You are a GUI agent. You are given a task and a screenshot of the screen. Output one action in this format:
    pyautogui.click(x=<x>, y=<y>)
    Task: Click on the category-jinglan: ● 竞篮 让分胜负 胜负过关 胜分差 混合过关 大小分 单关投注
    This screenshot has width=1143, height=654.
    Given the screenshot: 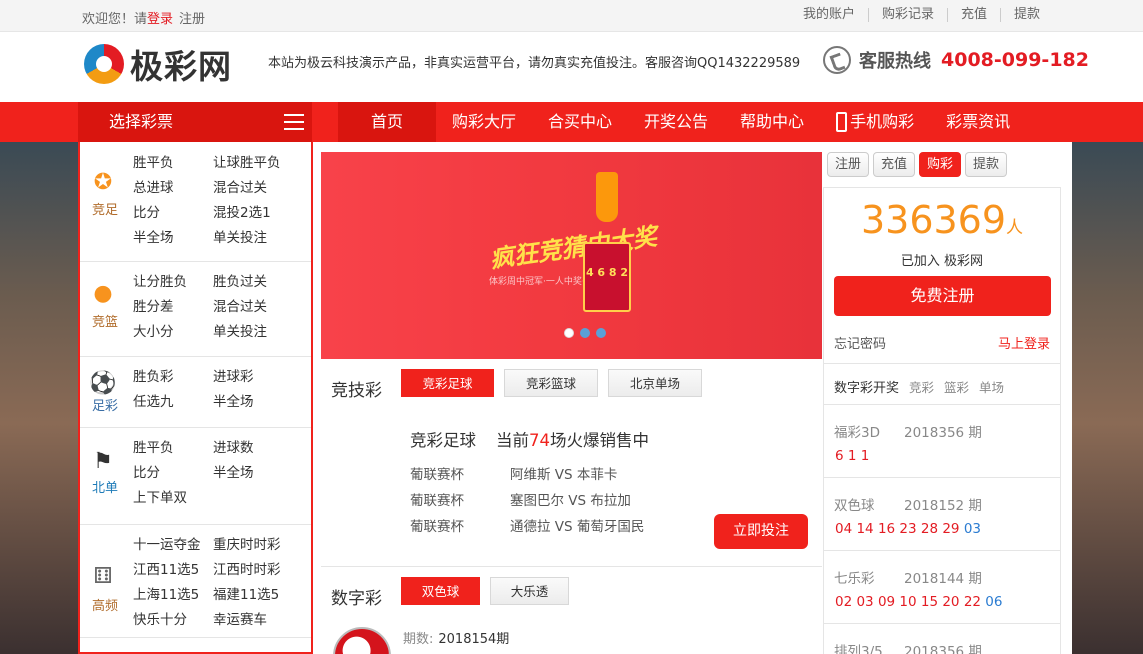 What is the action you would take?
    pyautogui.click(x=195, y=309)
    